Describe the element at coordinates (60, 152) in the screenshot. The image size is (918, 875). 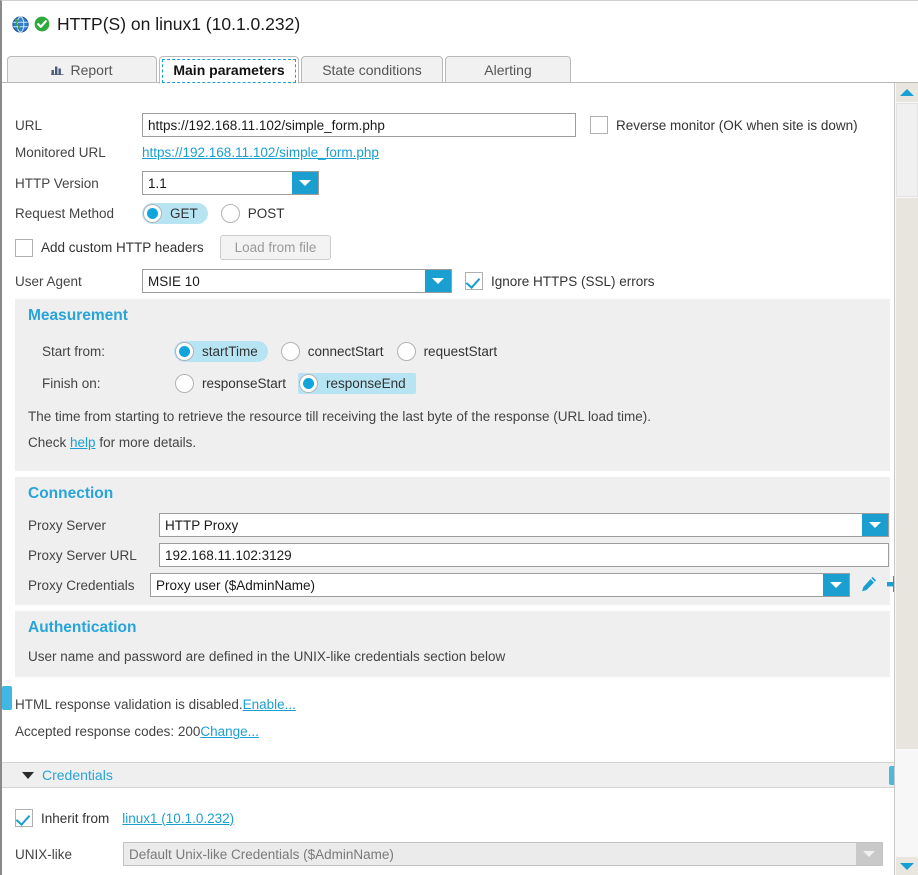
I see `monitored-url-label: Monitored URL` at that location.